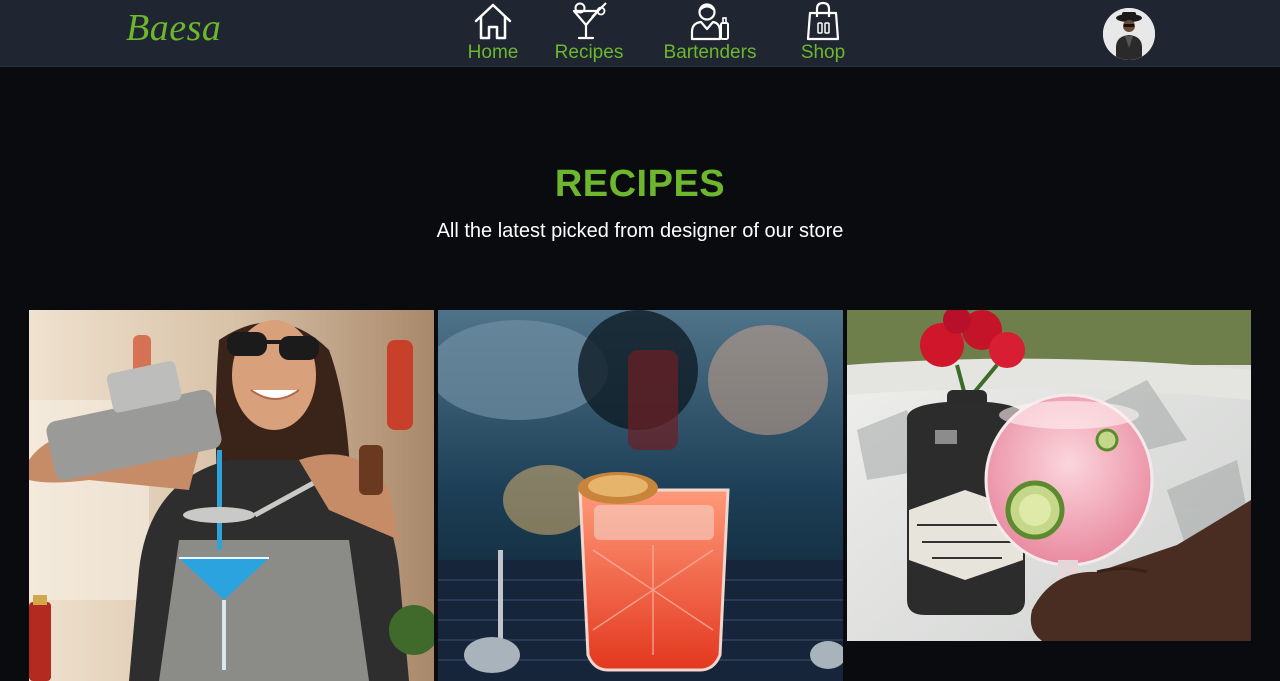 This screenshot has width=1280, height=681. I want to click on nav-item-shop: Shop, so click(823, 33).